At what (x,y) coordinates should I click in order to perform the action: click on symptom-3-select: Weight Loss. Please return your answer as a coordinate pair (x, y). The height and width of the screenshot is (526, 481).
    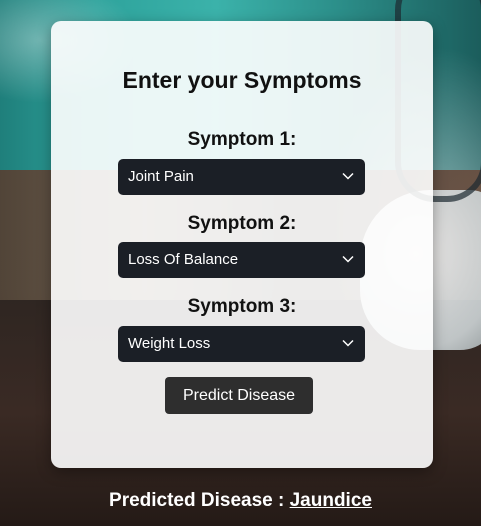
    Looking at the image, I should click on (241, 344).